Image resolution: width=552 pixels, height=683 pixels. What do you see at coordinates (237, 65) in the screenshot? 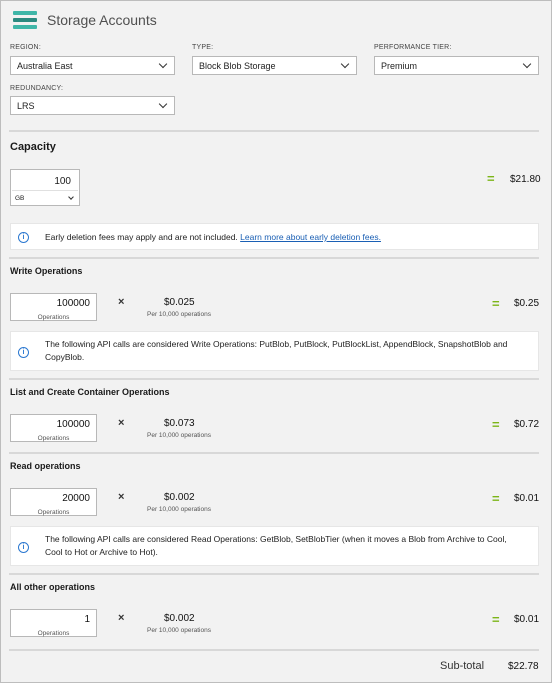
I see `type-value: Block Blob Storage` at bounding box center [237, 65].